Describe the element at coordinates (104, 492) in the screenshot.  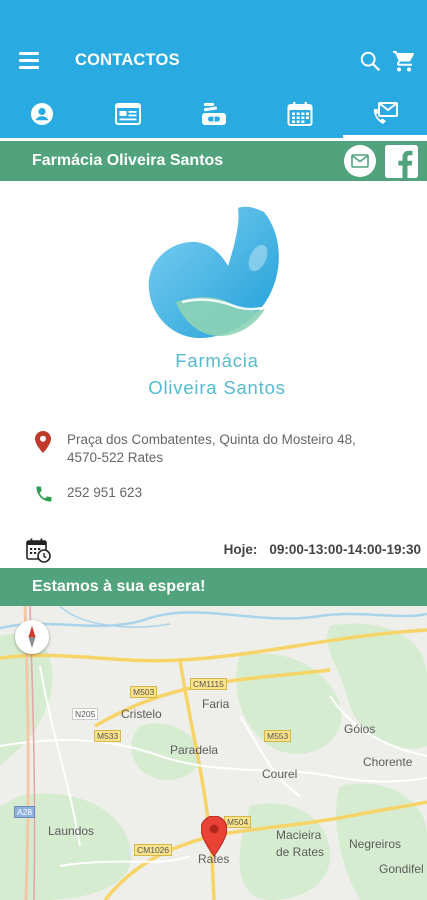
I see `phone-number: 252 951 623` at that location.